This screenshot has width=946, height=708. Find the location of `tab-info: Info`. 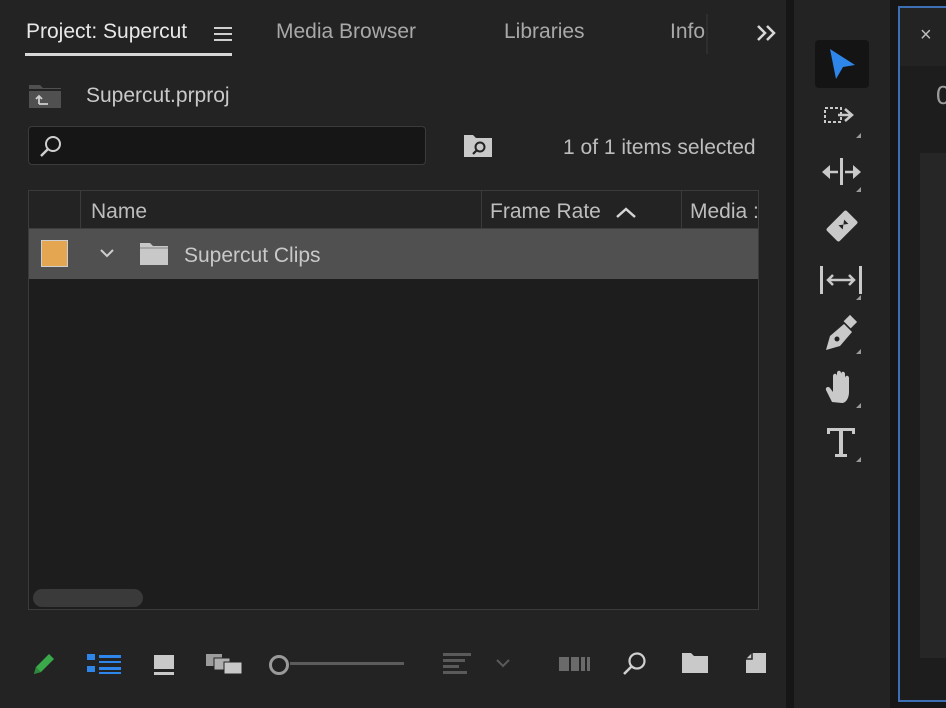

tab-info: Info is located at coordinates (687, 32).